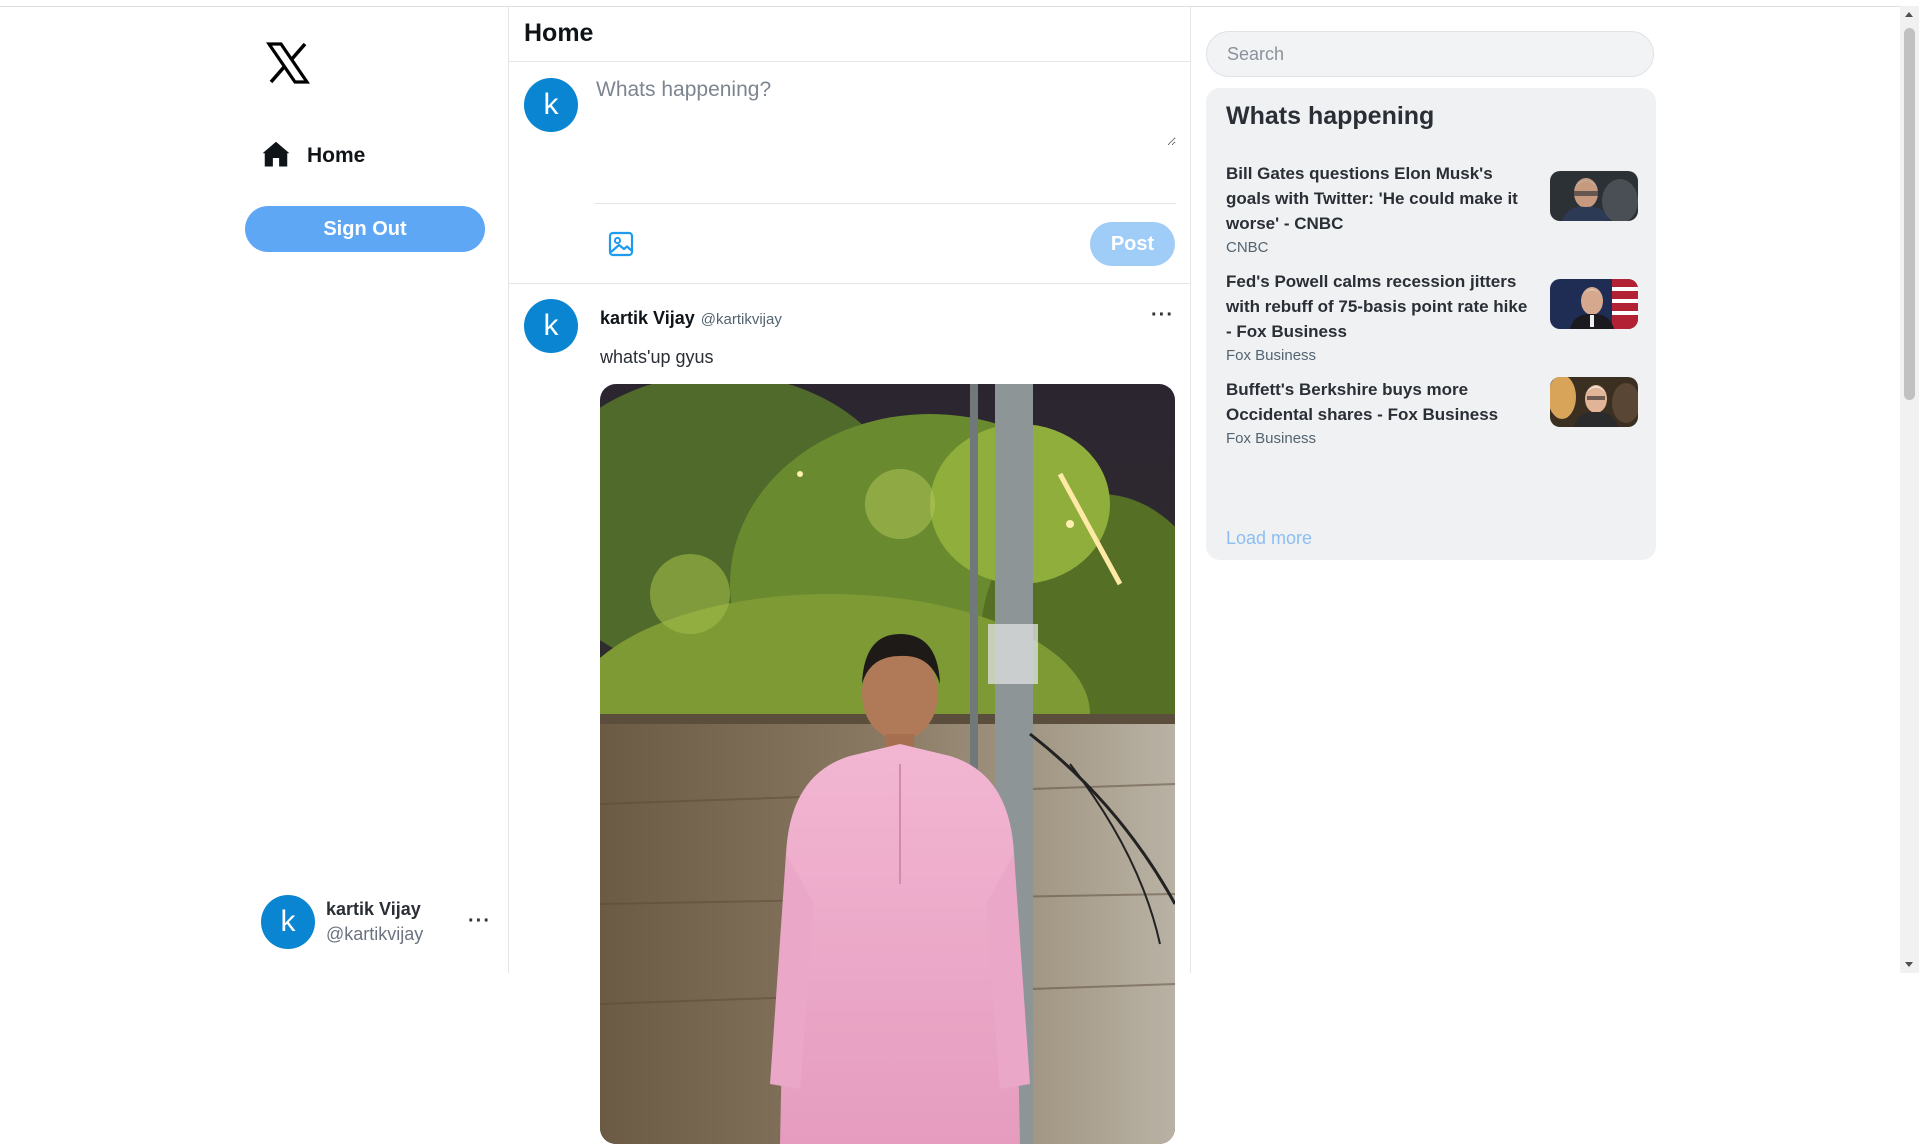 The height and width of the screenshot is (1144, 1919). What do you see at coordinates (657, 357) in the screenshot?
I see `tweet-text: whats'up gyus` at bounding box center [657, 357].